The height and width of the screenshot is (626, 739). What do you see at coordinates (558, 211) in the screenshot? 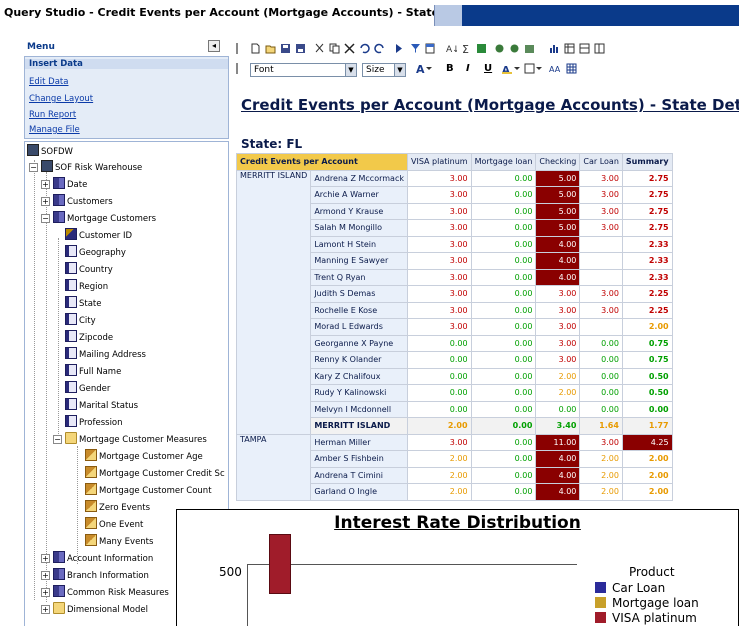
I see `table-cell: 5.00` at bounding box center [558, 211].